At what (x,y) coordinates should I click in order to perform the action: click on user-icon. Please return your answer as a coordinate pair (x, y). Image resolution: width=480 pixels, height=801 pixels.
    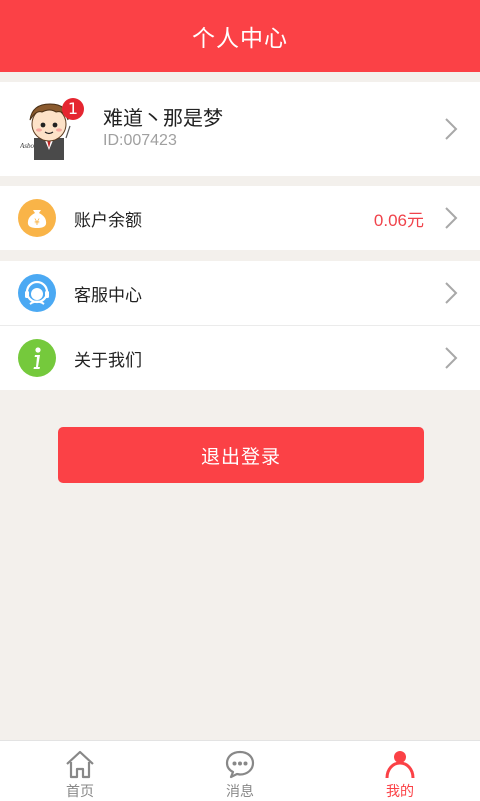
    Looking at the image, I should click on (400, 765).